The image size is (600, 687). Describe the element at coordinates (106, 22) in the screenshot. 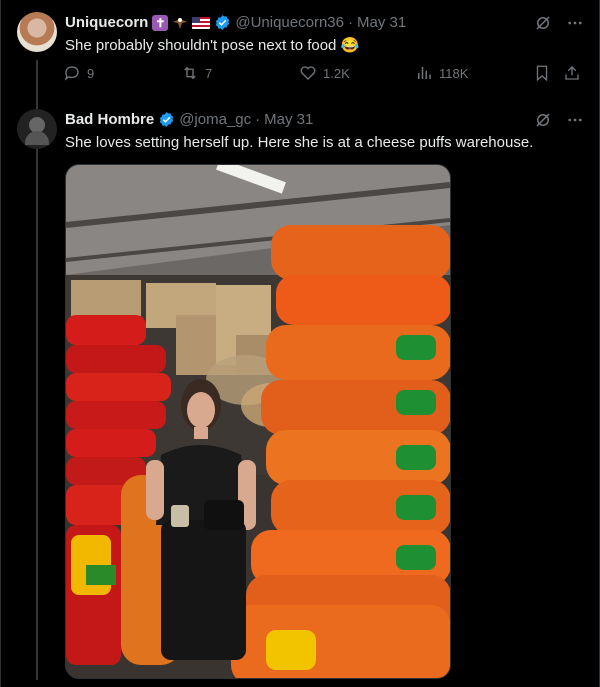

I see `display-name: Uniquecorn` at that location.